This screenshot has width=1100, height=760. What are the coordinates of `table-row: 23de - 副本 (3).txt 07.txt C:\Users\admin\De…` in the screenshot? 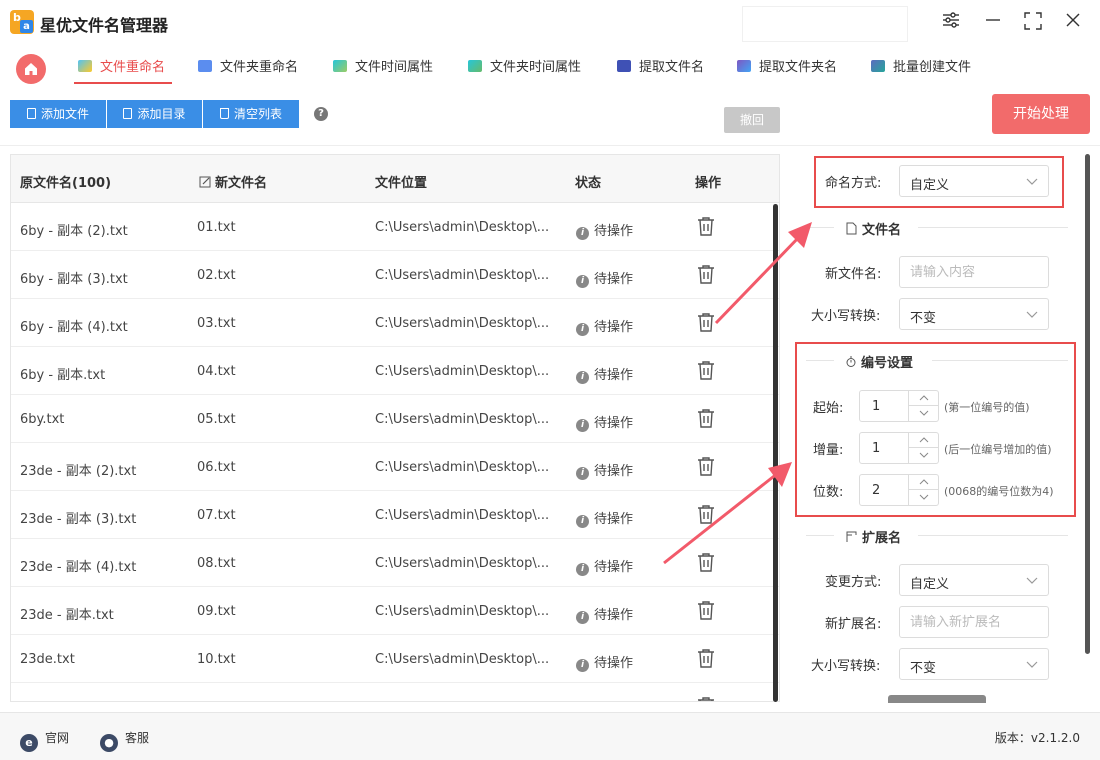 It's located at (395, 515).